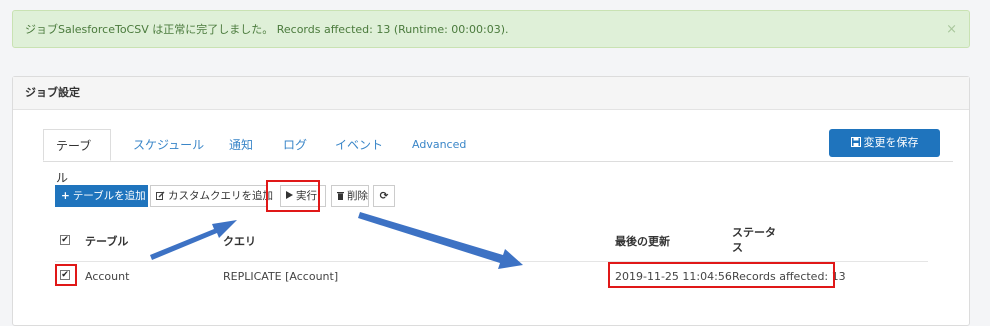 This screenshot has height=326, width=990. Describe the element at coordinates (336, 240) in the screenshot. I see `annotation-arrows` at that location.